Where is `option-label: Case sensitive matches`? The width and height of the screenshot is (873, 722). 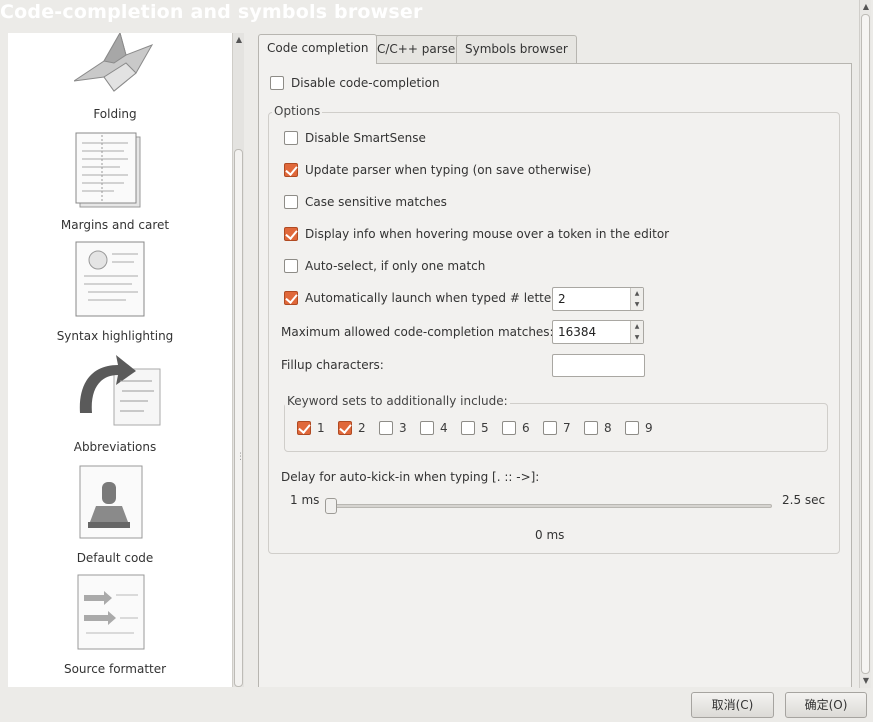 option-label: Case sensitive matches is located at coordinates (376, 202).